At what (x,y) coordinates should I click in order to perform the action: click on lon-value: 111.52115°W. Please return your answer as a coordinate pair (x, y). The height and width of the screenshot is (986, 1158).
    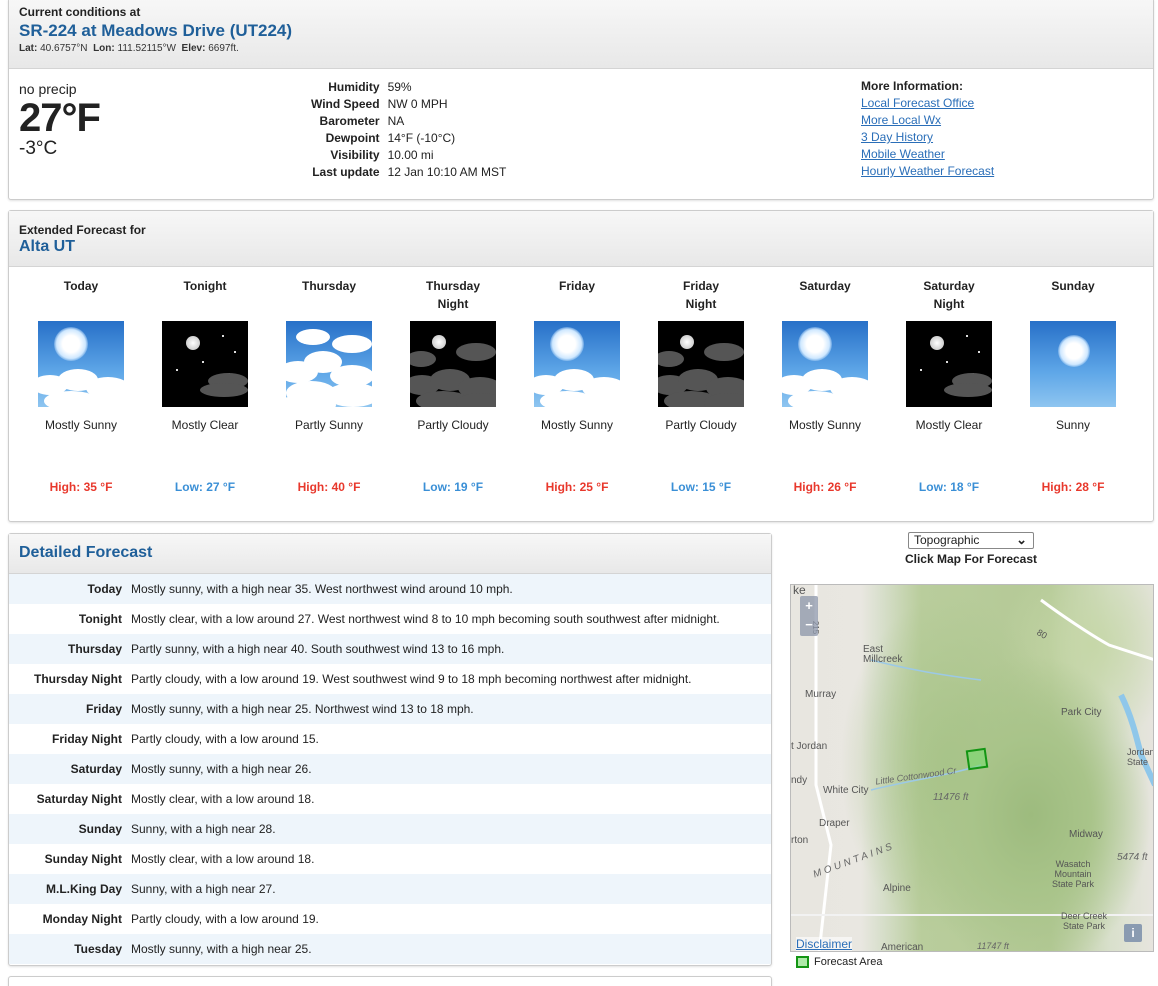
    Looking at the image, I should click on (146, 48).